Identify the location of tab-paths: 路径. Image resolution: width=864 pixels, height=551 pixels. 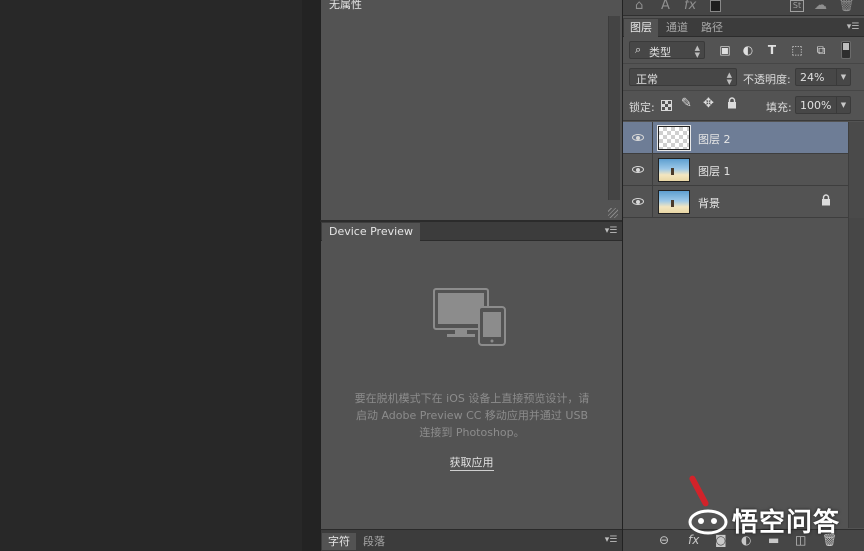
(712, 28).